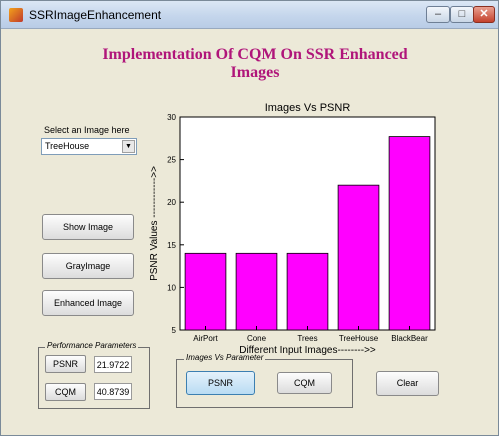 This screenshot has height=436, width=499. I want to click on bar-airport, so click(205, 291).